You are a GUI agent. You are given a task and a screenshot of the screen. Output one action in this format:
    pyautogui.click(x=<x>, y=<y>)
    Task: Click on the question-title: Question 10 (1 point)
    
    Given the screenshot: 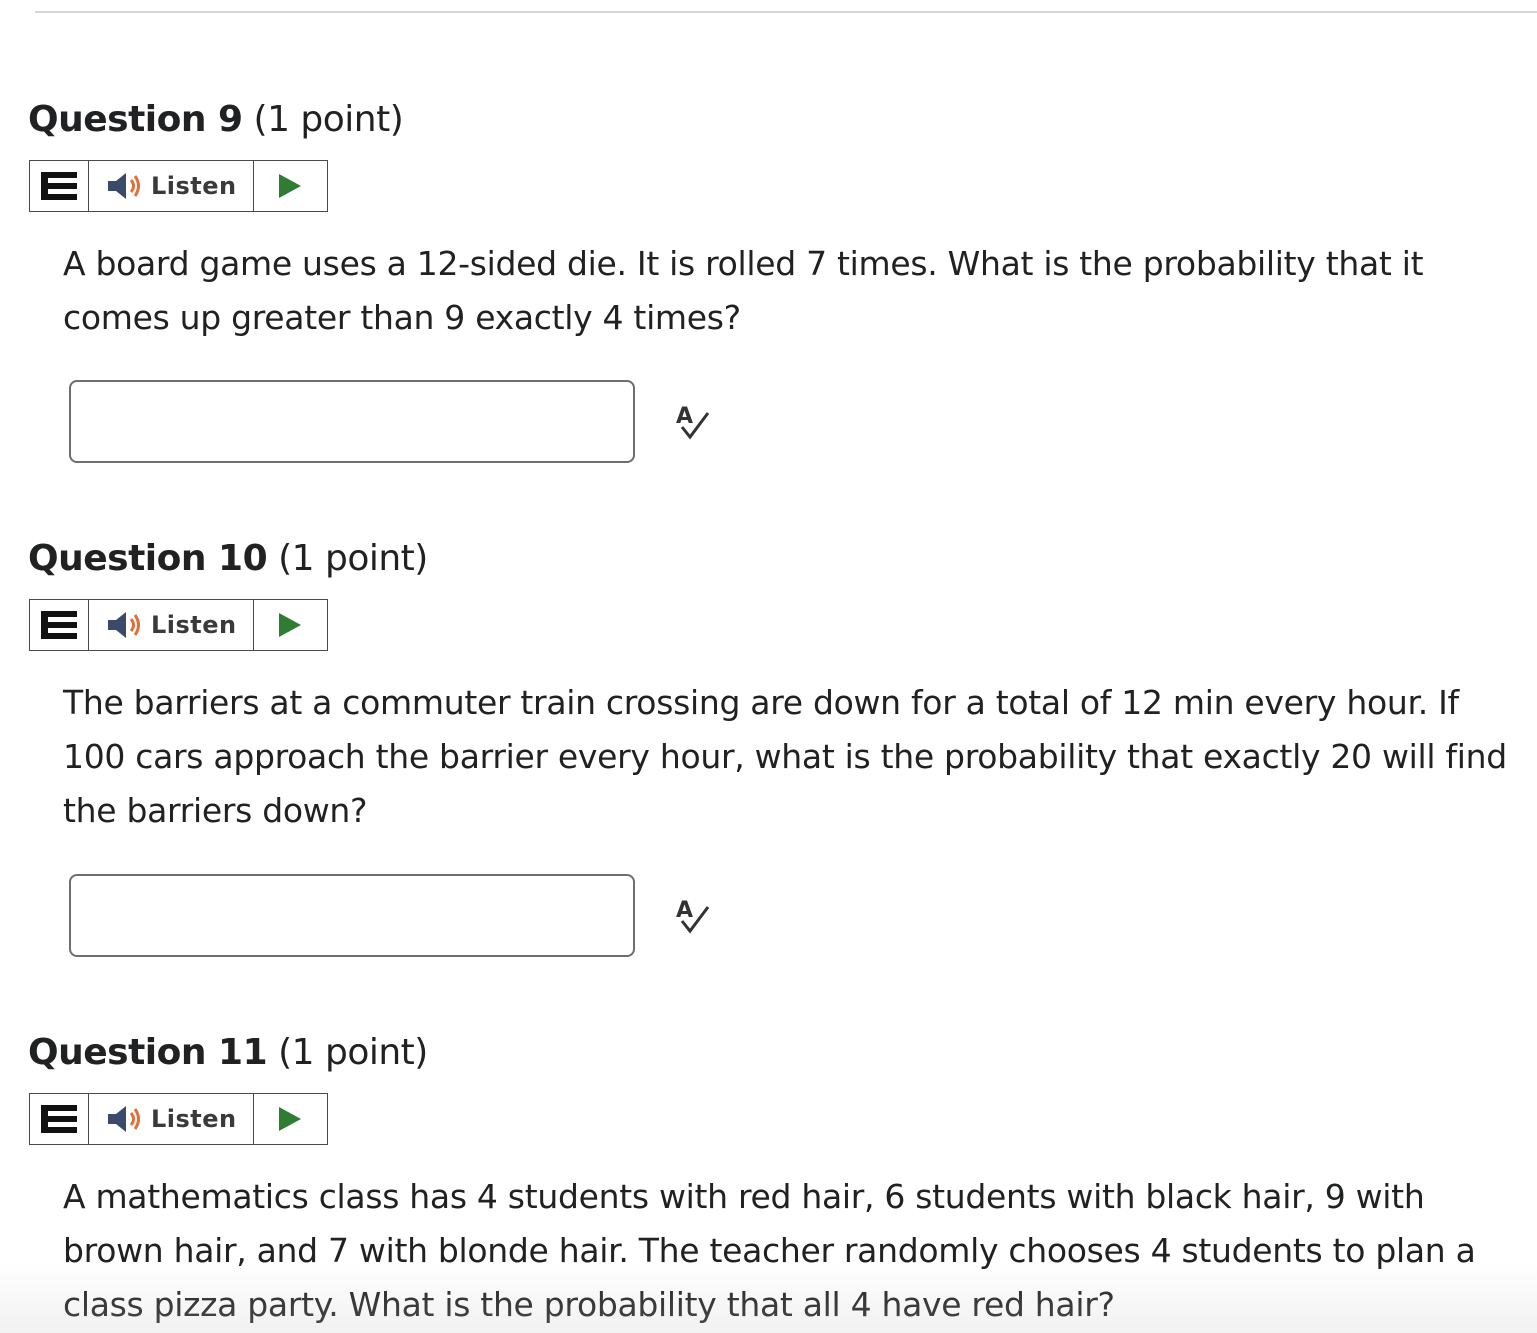 What is the action you would take?
    pyautogui.click(x=228, y=559)
    